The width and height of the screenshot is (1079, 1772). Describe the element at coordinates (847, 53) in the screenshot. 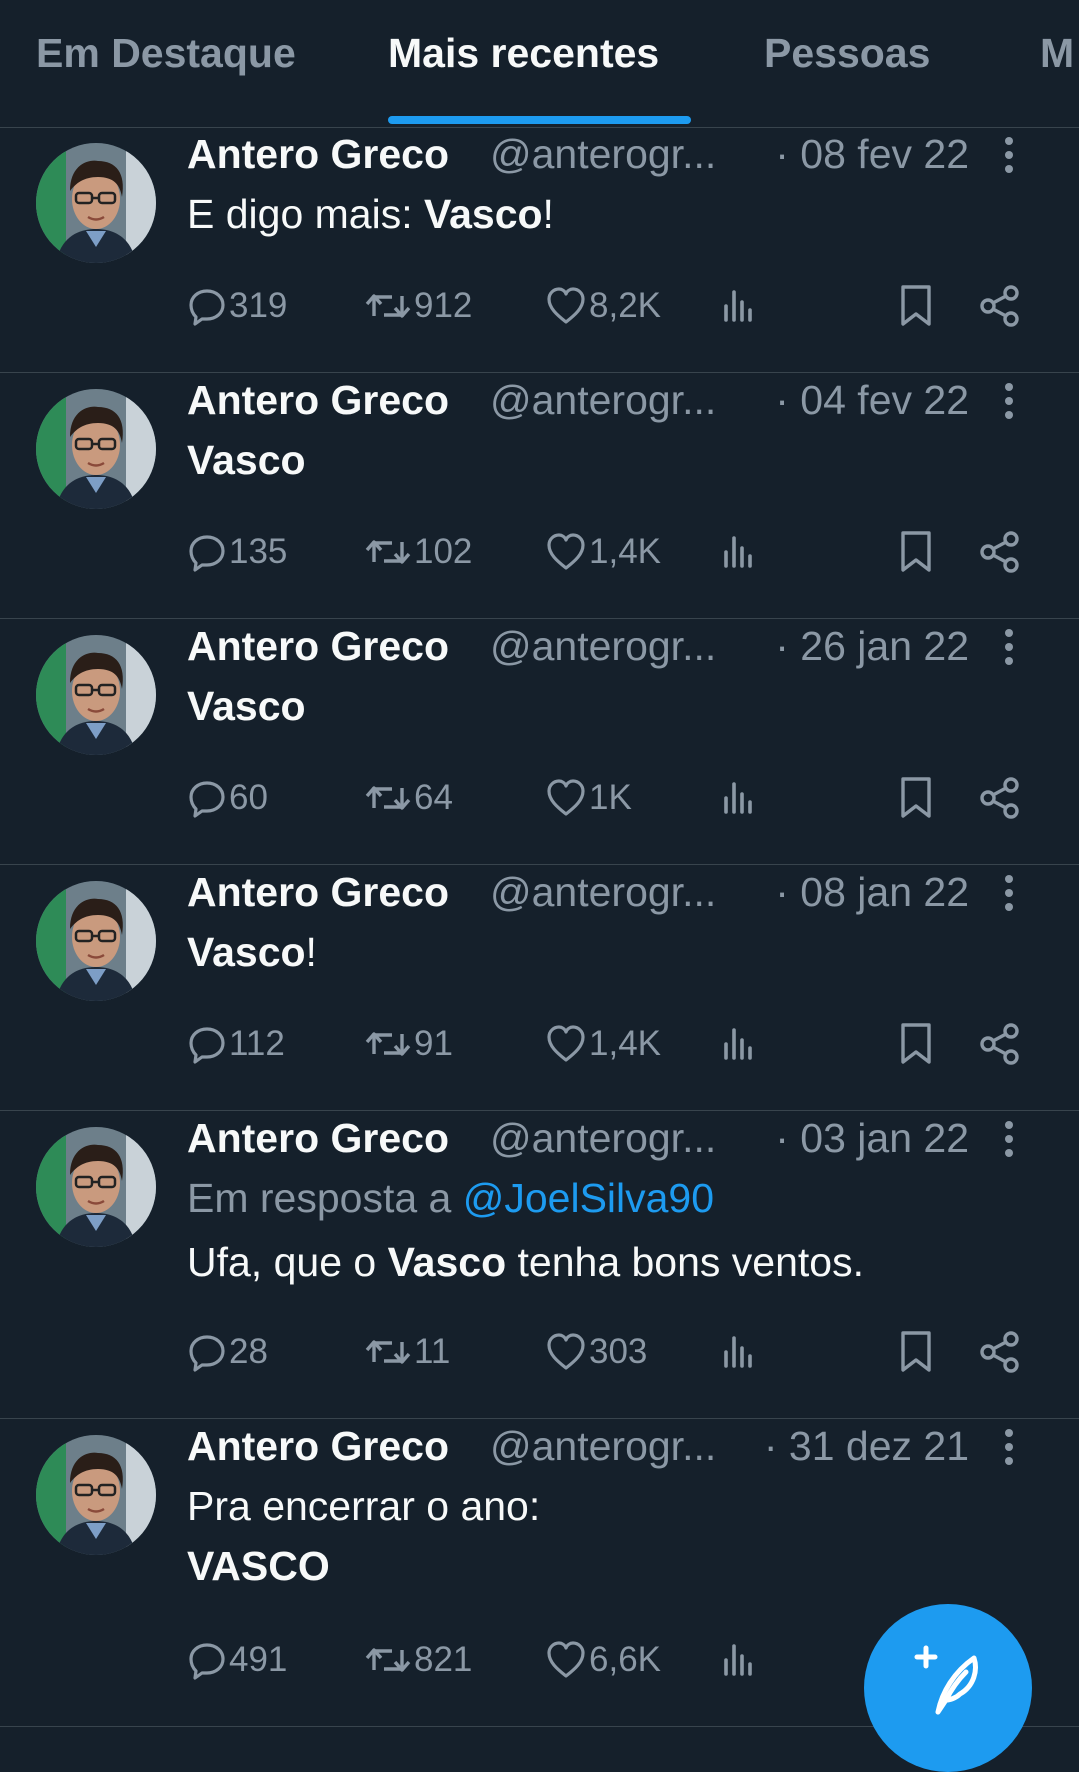

I see `tab-pessoas: Pessoas` at that location.